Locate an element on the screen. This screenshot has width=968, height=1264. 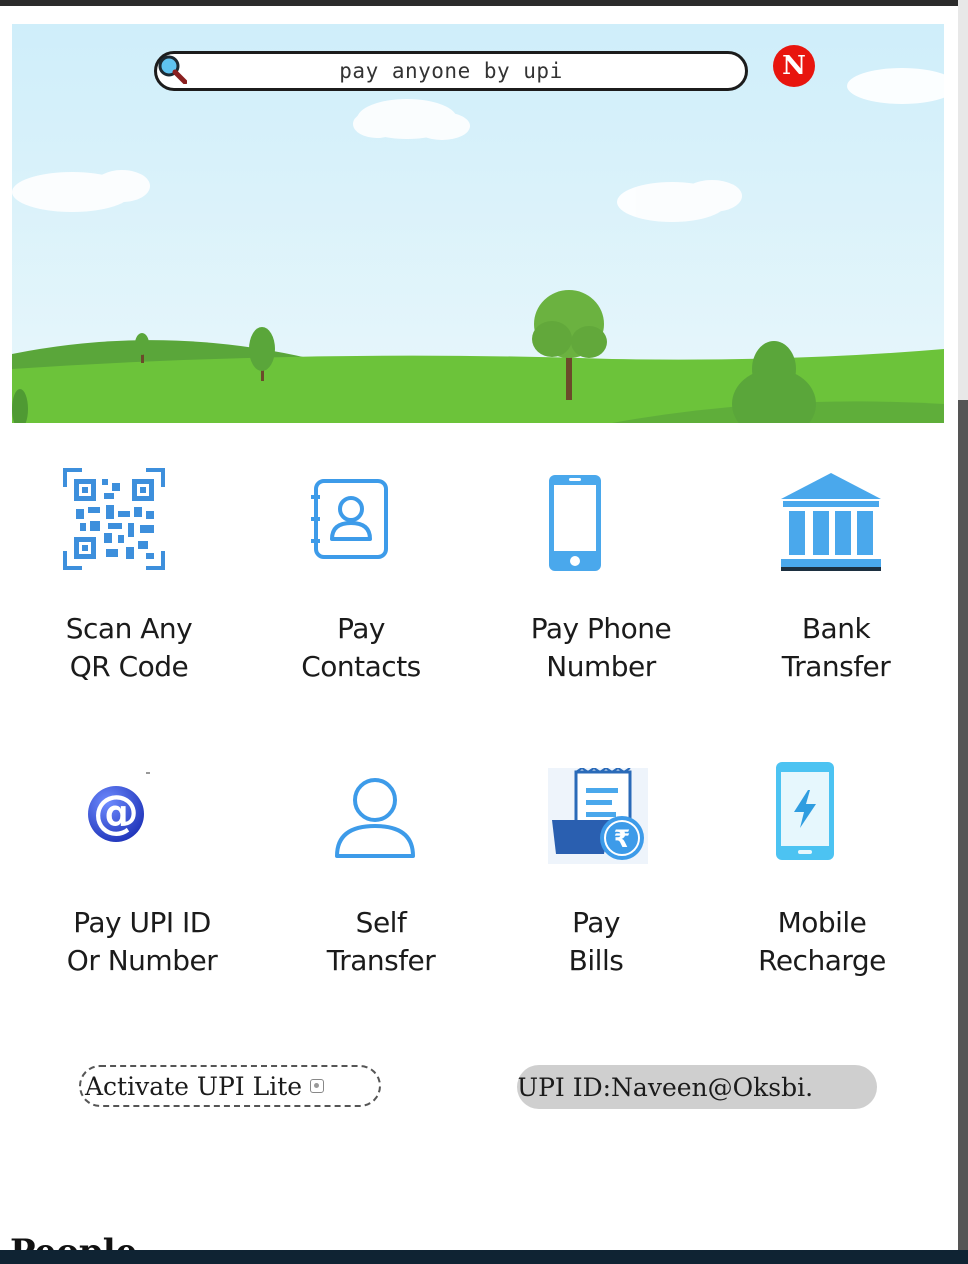
contacts-icon is located at coordinates (349, 519).